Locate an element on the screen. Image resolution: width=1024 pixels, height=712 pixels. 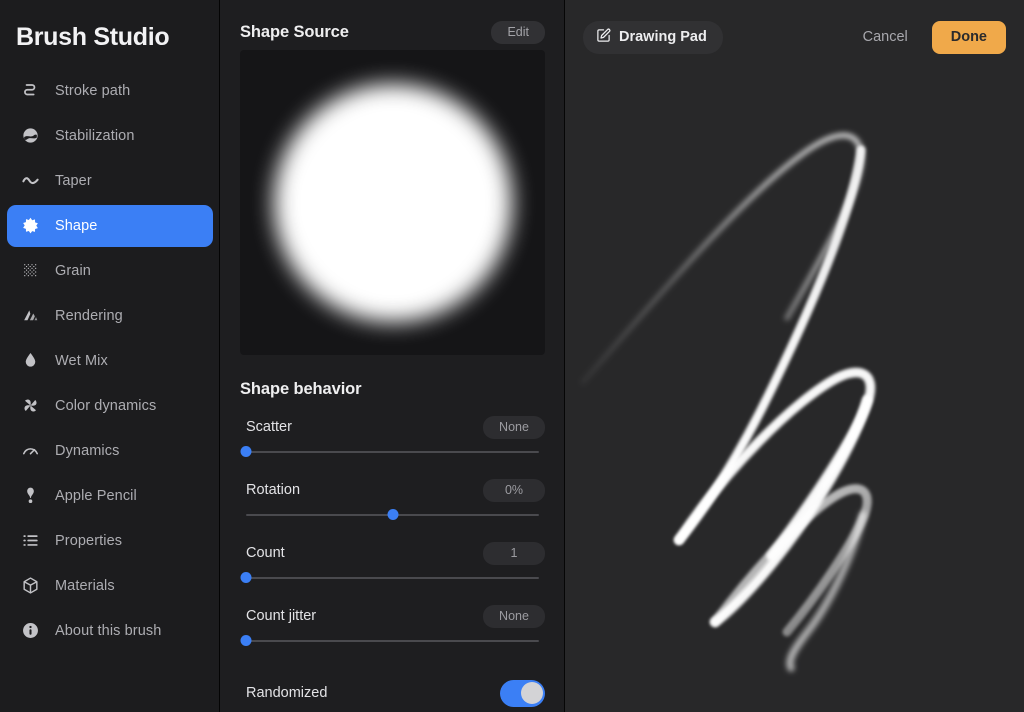
count-slider is located at coordinates (392, 578).